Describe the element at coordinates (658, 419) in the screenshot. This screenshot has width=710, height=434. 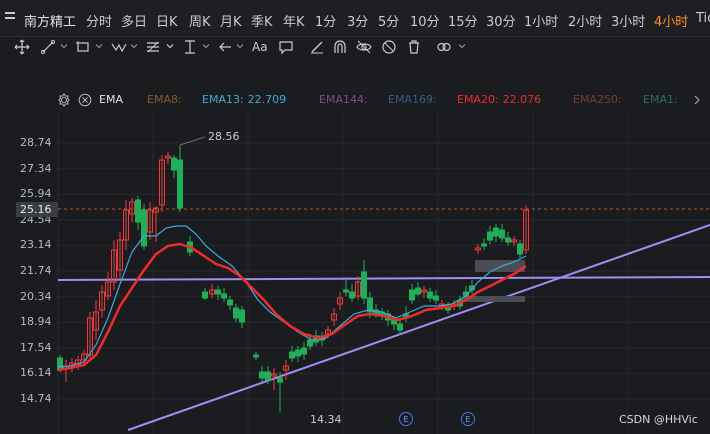
I see `watermark: CSDN @HHVic` at that location.